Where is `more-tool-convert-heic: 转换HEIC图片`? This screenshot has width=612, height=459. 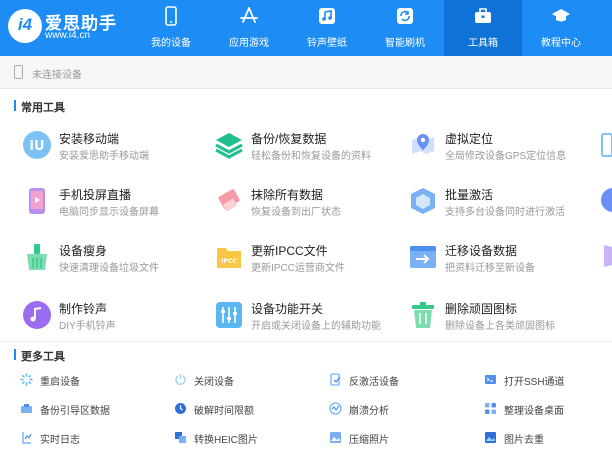
more-tool-convert-heic: 转换HEIC图片 is located at coordinates (249, 438).